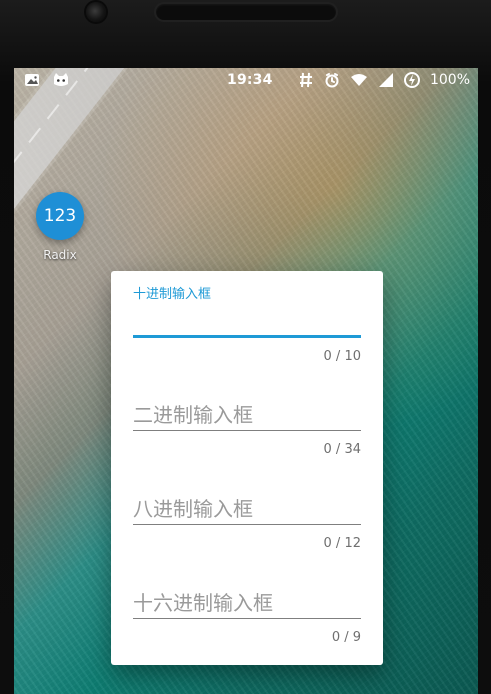  I want to click on status-bar: 19:34 100%, so click(246, 81).